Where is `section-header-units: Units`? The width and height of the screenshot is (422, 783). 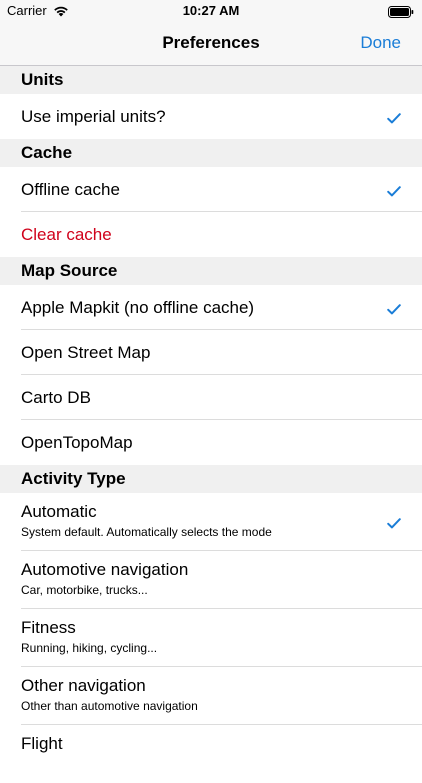 section-header-units: Units is located at coordinates (211, 80).